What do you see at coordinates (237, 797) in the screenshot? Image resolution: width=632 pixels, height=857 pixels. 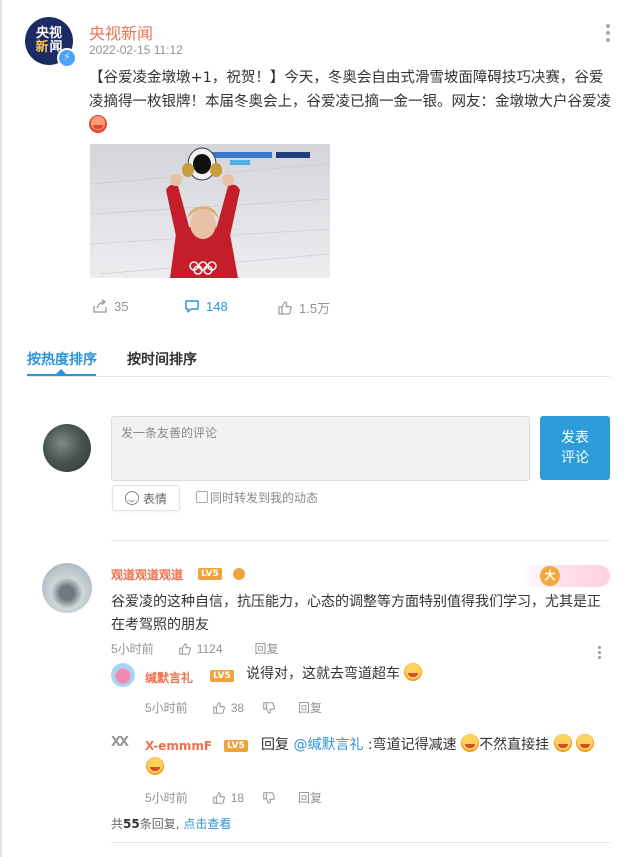 I see `reply-like-count: 18` at bounding box center [237, 797].